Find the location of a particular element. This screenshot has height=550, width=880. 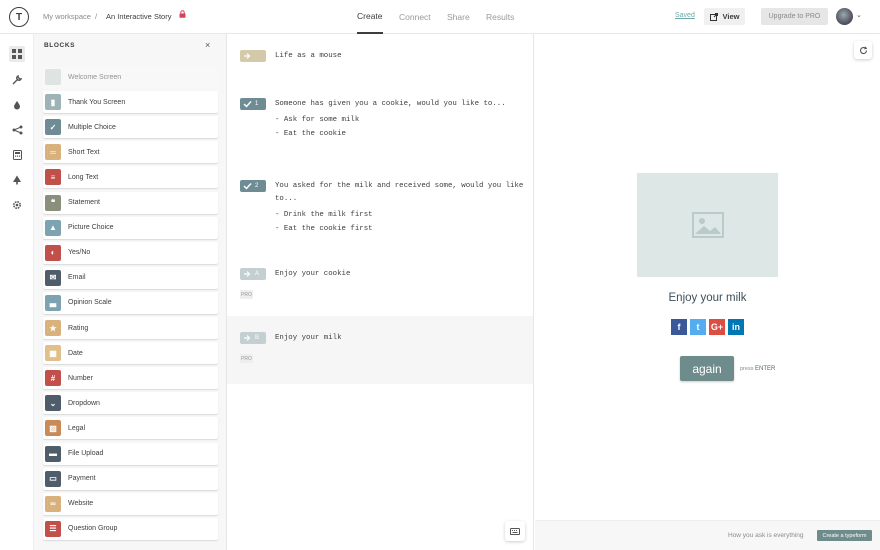

block-item: # Number is located at coordinates (130, 378).